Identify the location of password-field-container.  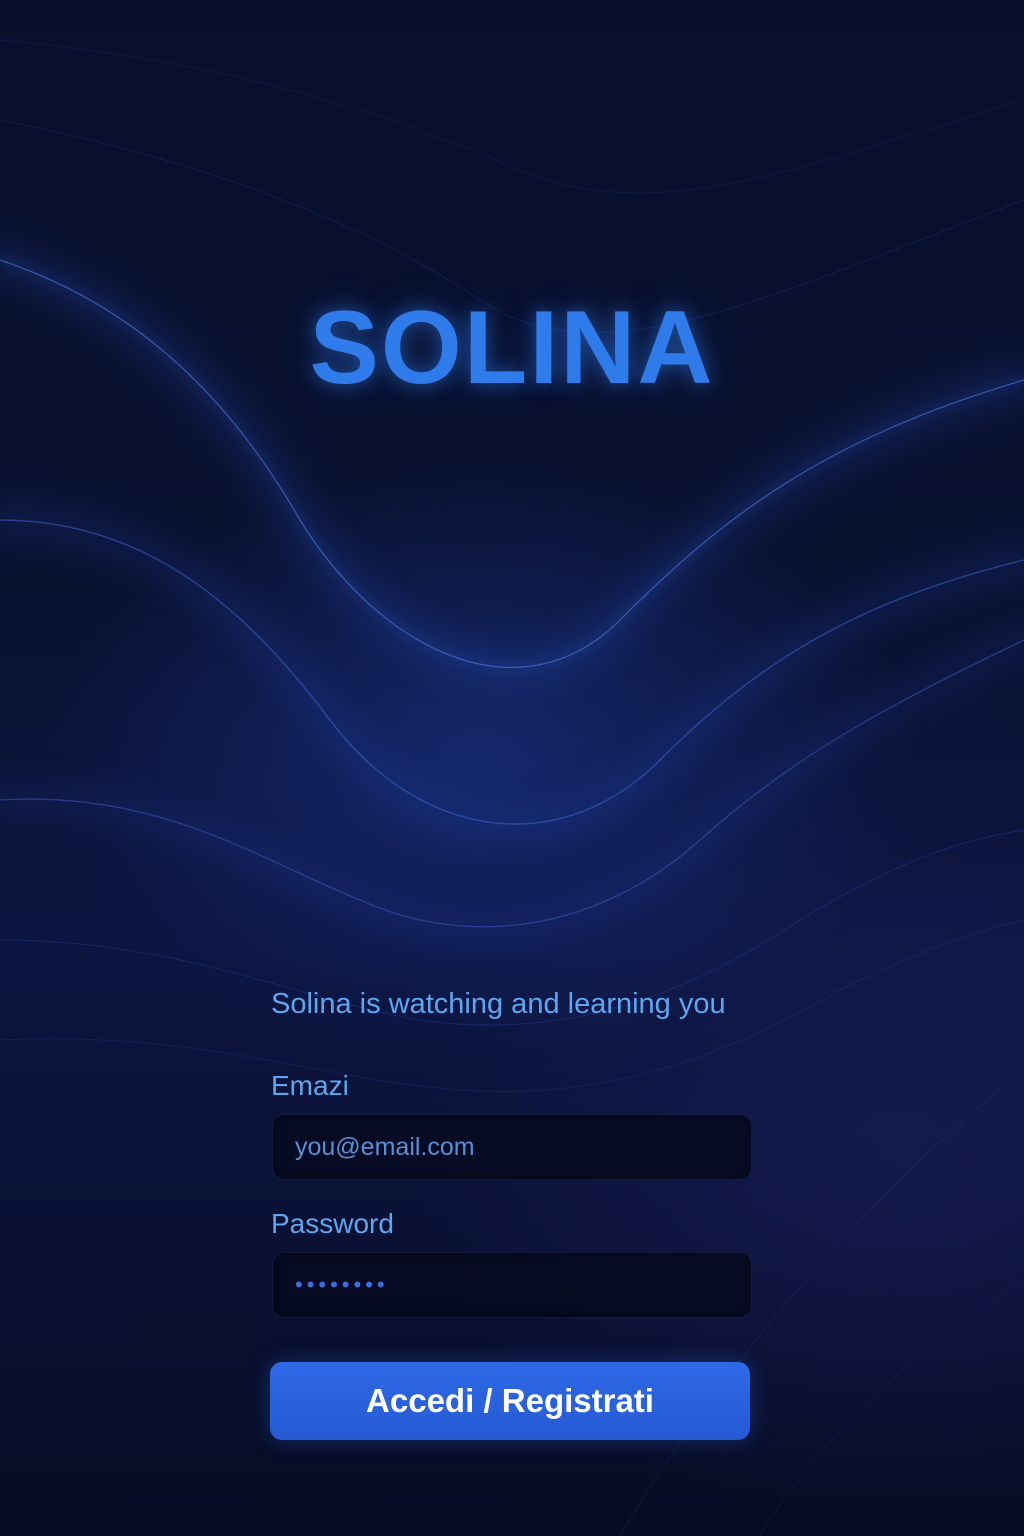
(512, 1285).